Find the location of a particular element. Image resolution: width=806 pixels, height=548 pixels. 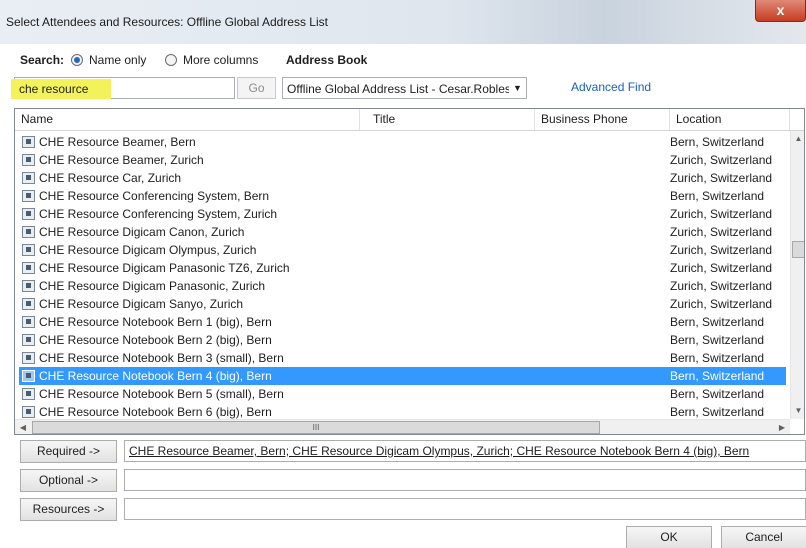

resources-button: Resources -> is located at coordinates (68, 509).